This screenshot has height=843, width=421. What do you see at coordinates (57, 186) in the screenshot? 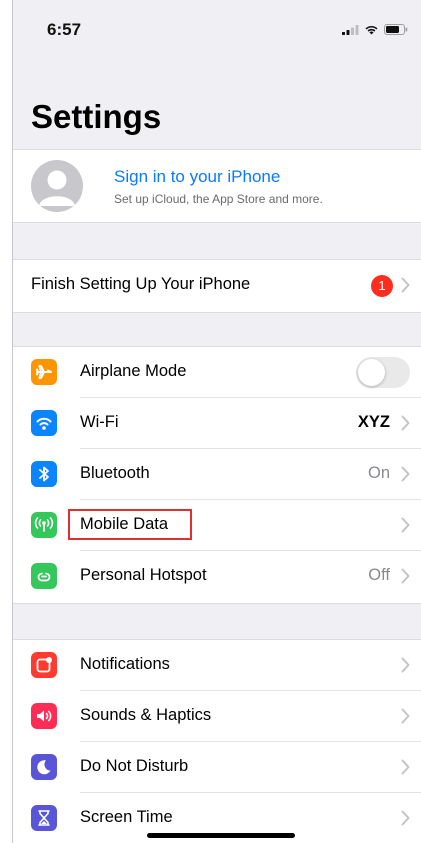
I see `avatar` at bounding box center [57, 186].